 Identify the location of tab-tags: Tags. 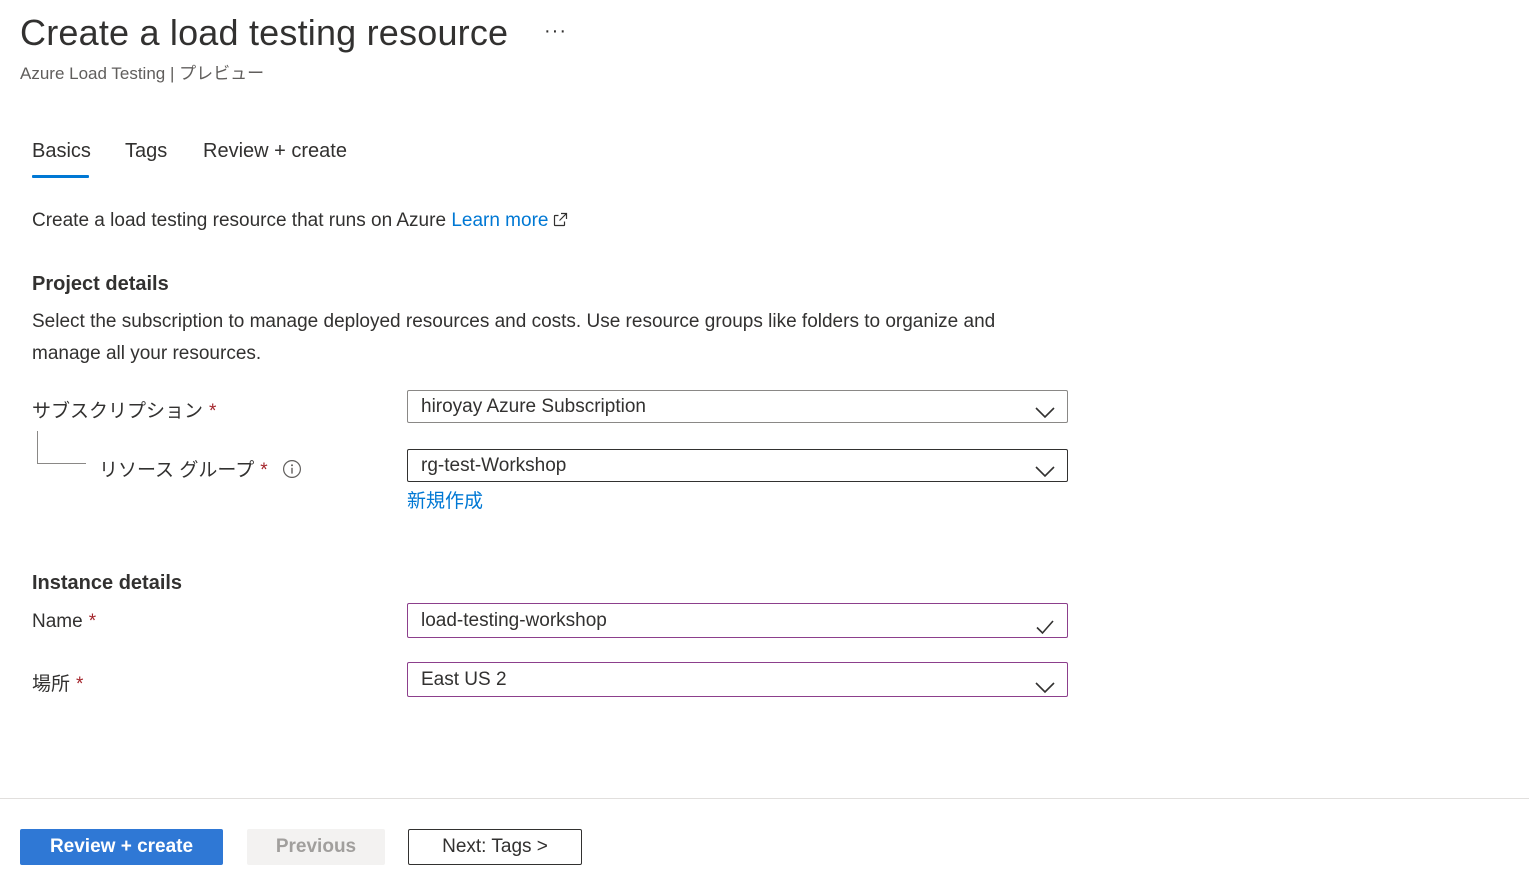
(146, 151).